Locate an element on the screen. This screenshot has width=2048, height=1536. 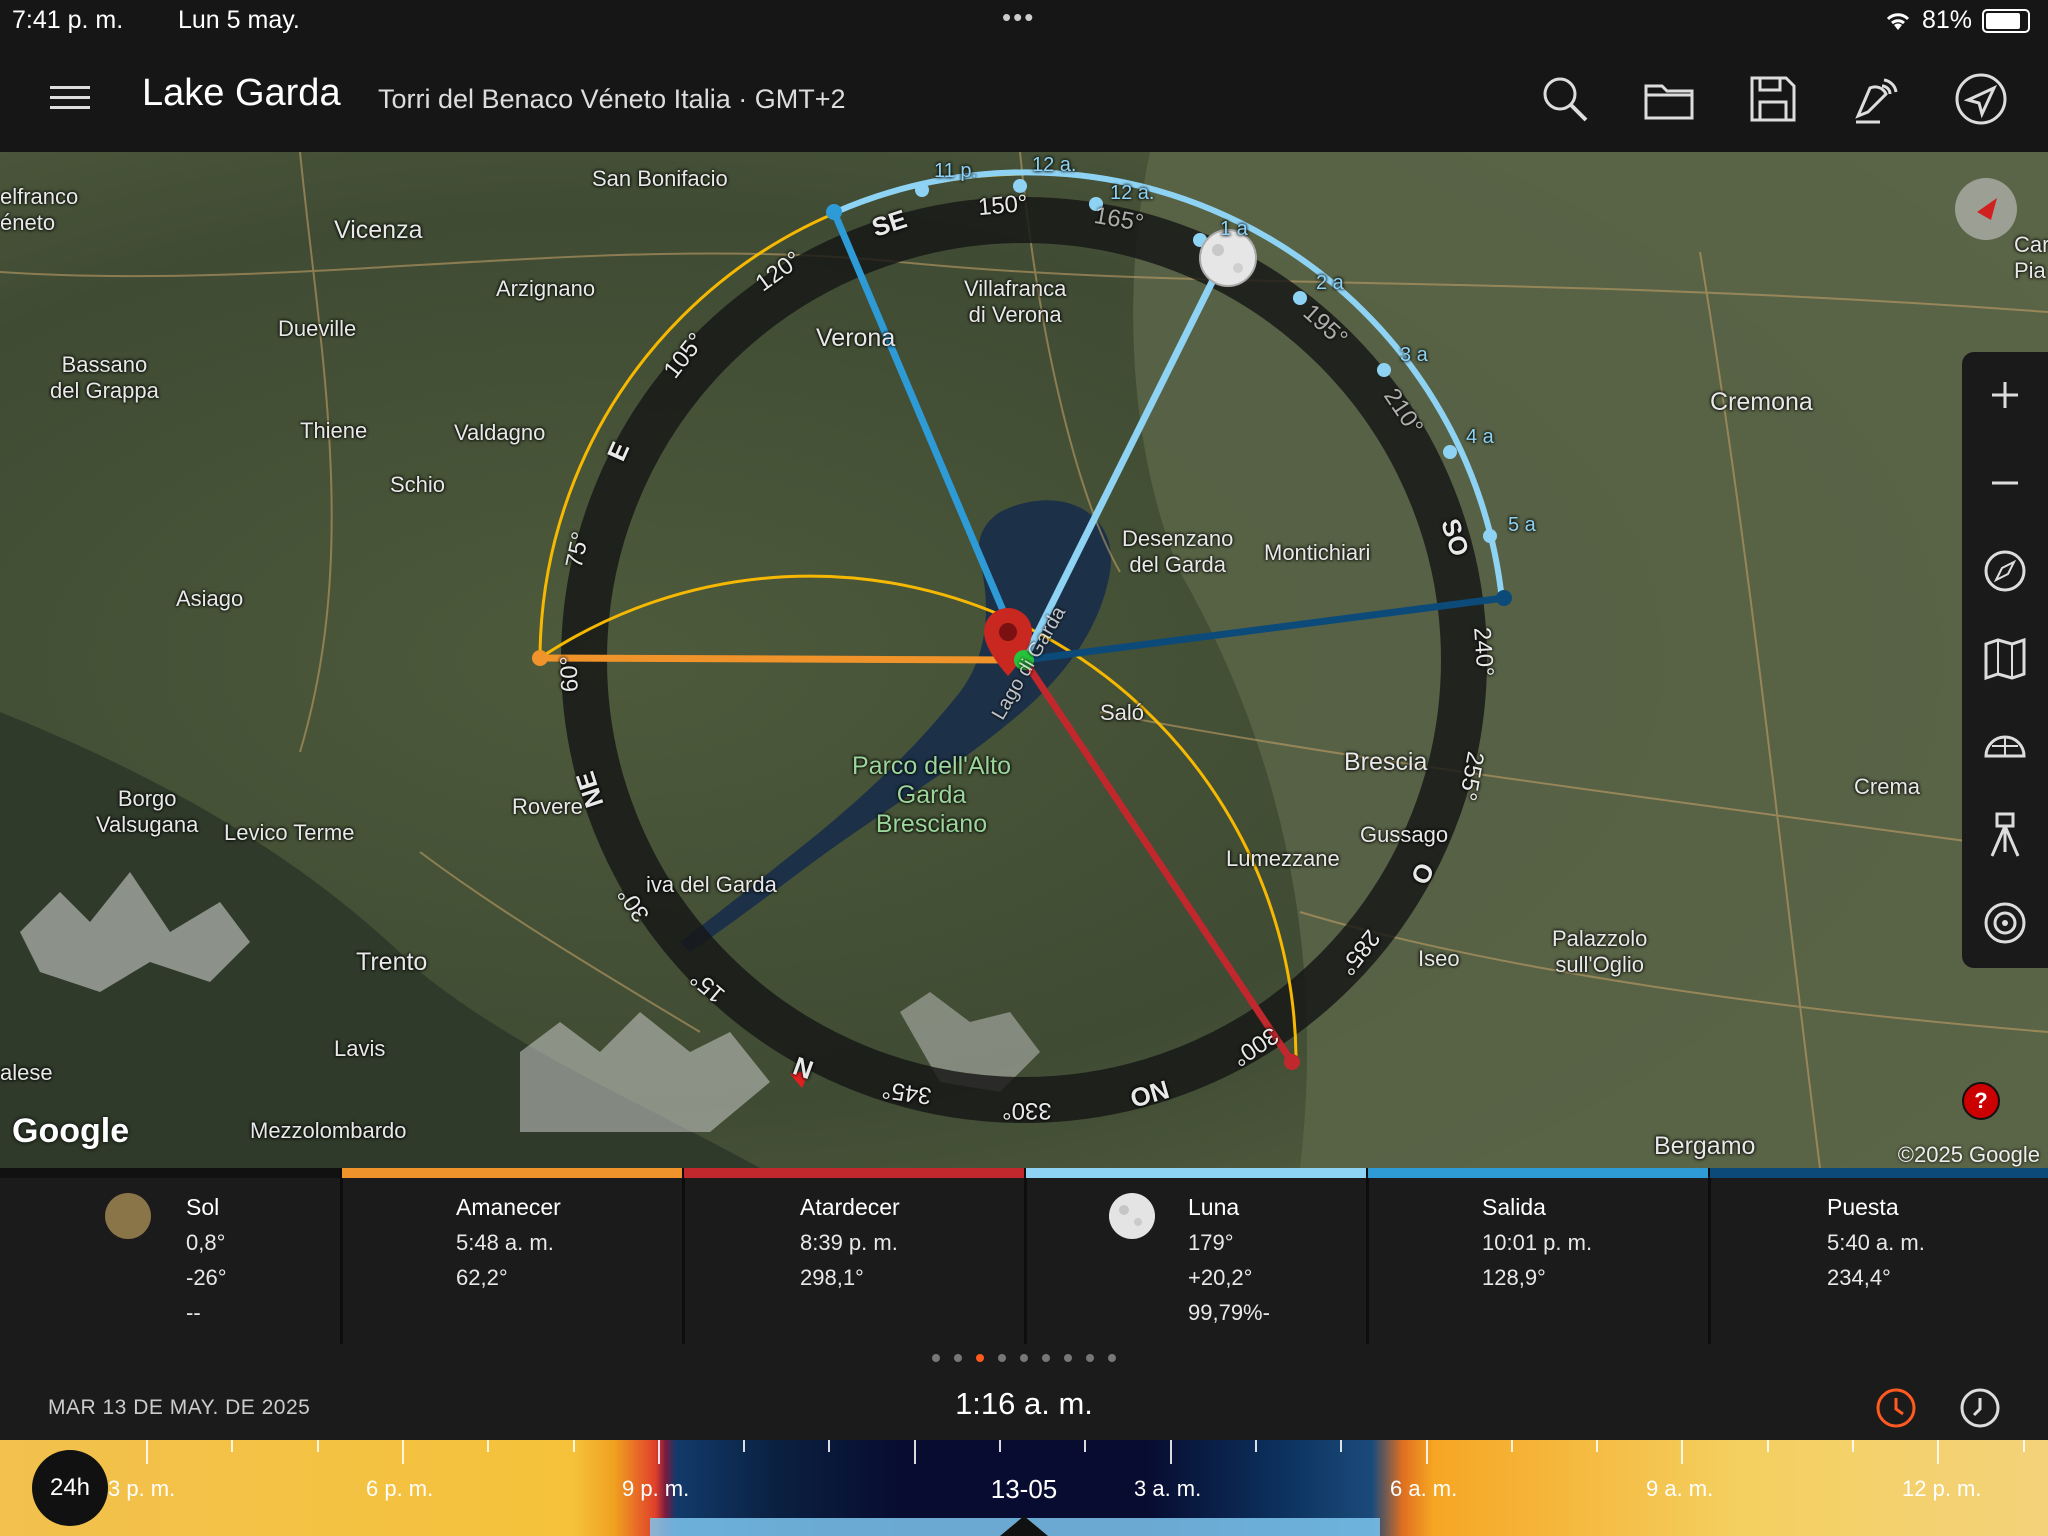
info-value: 298,1° is located at coordinates (832, 1277).